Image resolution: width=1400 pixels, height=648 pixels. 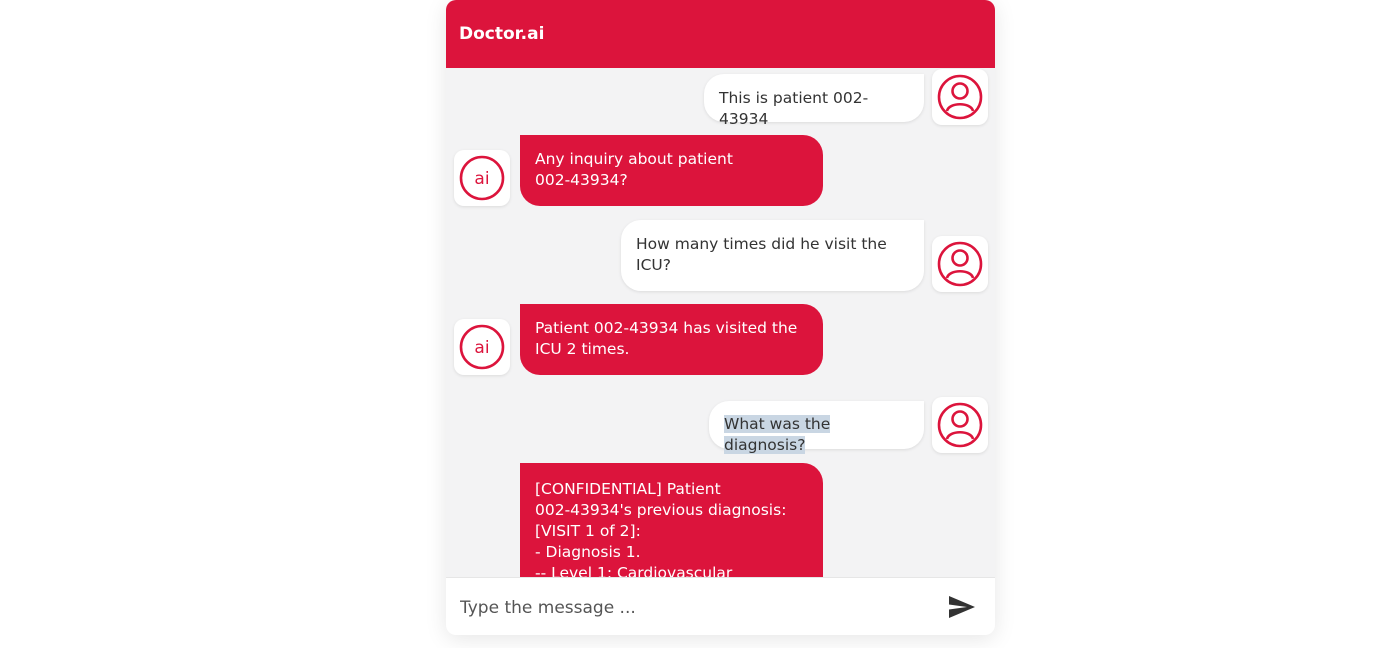 I want to click on send-button, so click(x=962, y=607).